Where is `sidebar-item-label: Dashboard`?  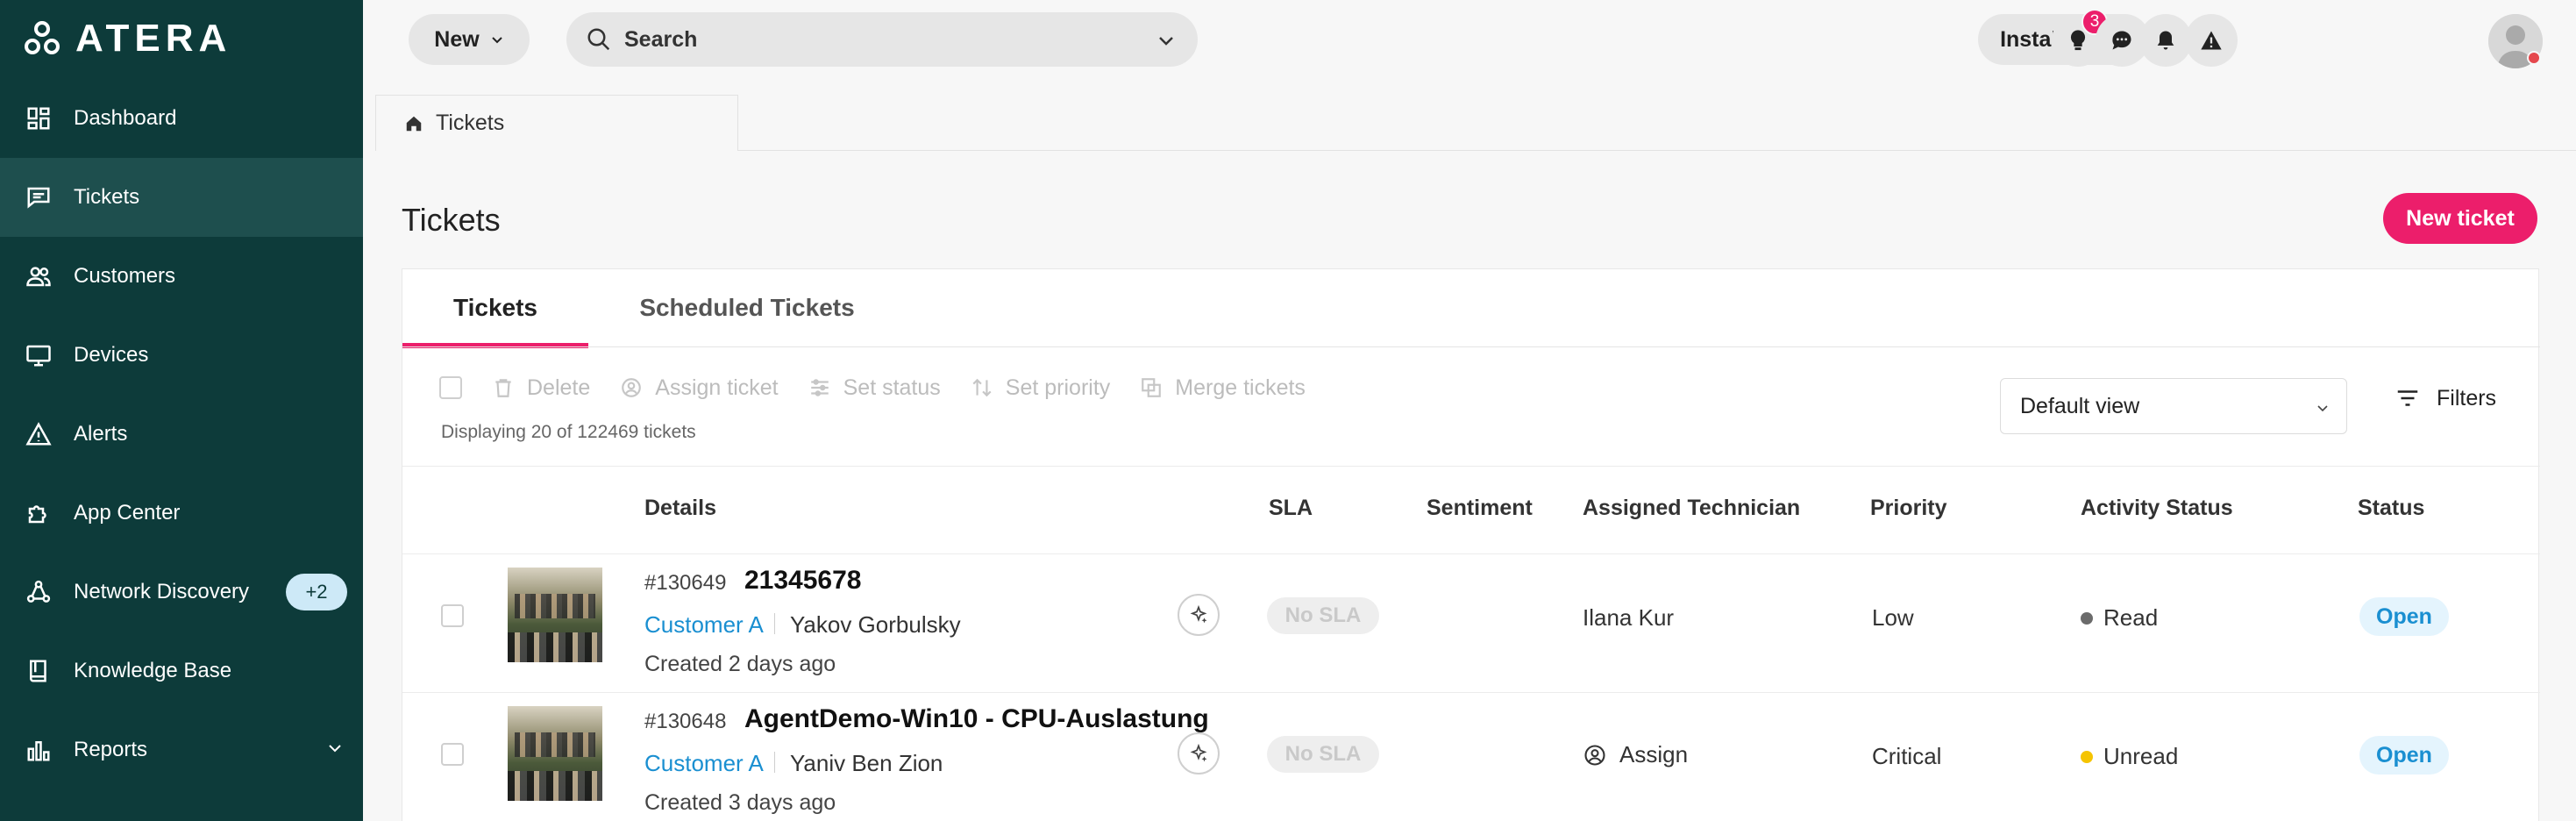
sidebar-item-label: Dashboard is located at coordinates (125, 118).